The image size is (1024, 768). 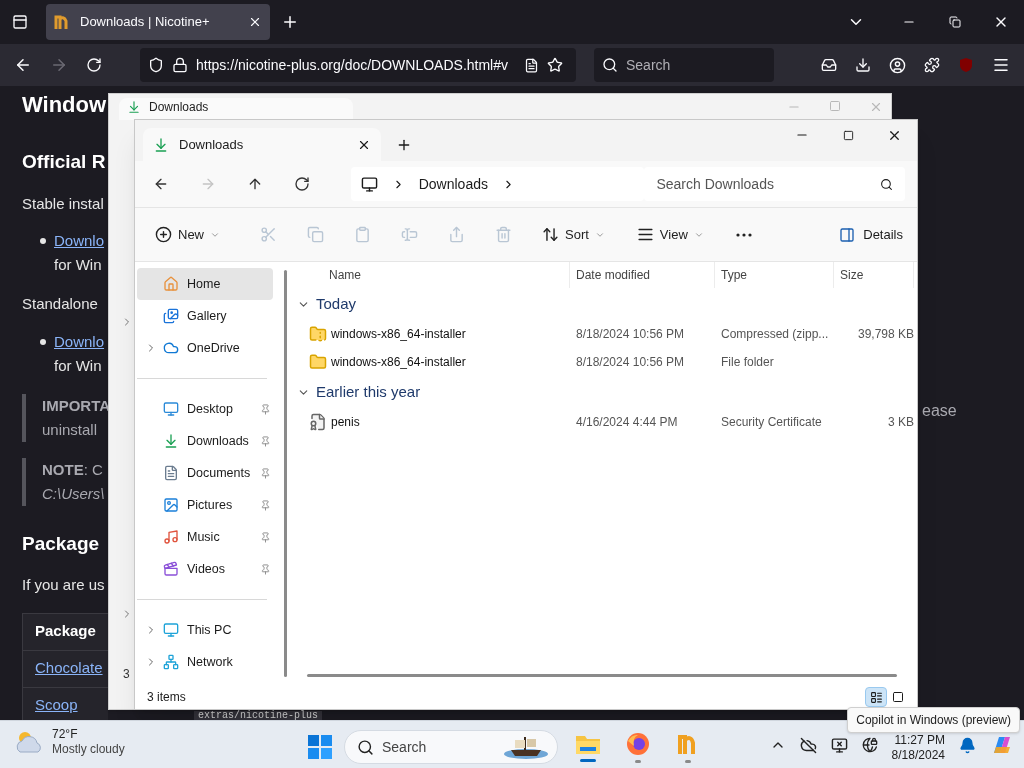 What do you see at coordinates (145, 22) in the screenshot?
I see `tab-title: Downloads | Nicotine+` at bounding box center [145, 22].